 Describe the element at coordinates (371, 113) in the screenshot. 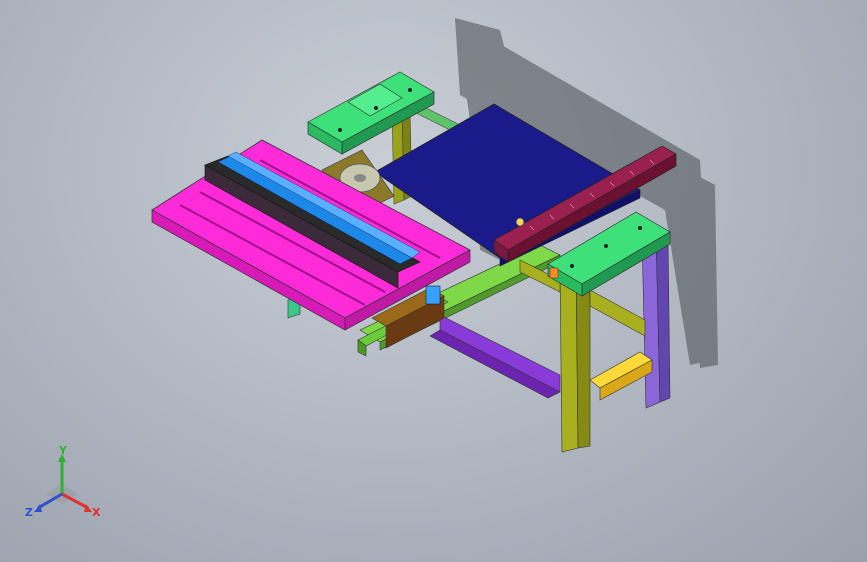

I see `rear-end-cap` at that location.